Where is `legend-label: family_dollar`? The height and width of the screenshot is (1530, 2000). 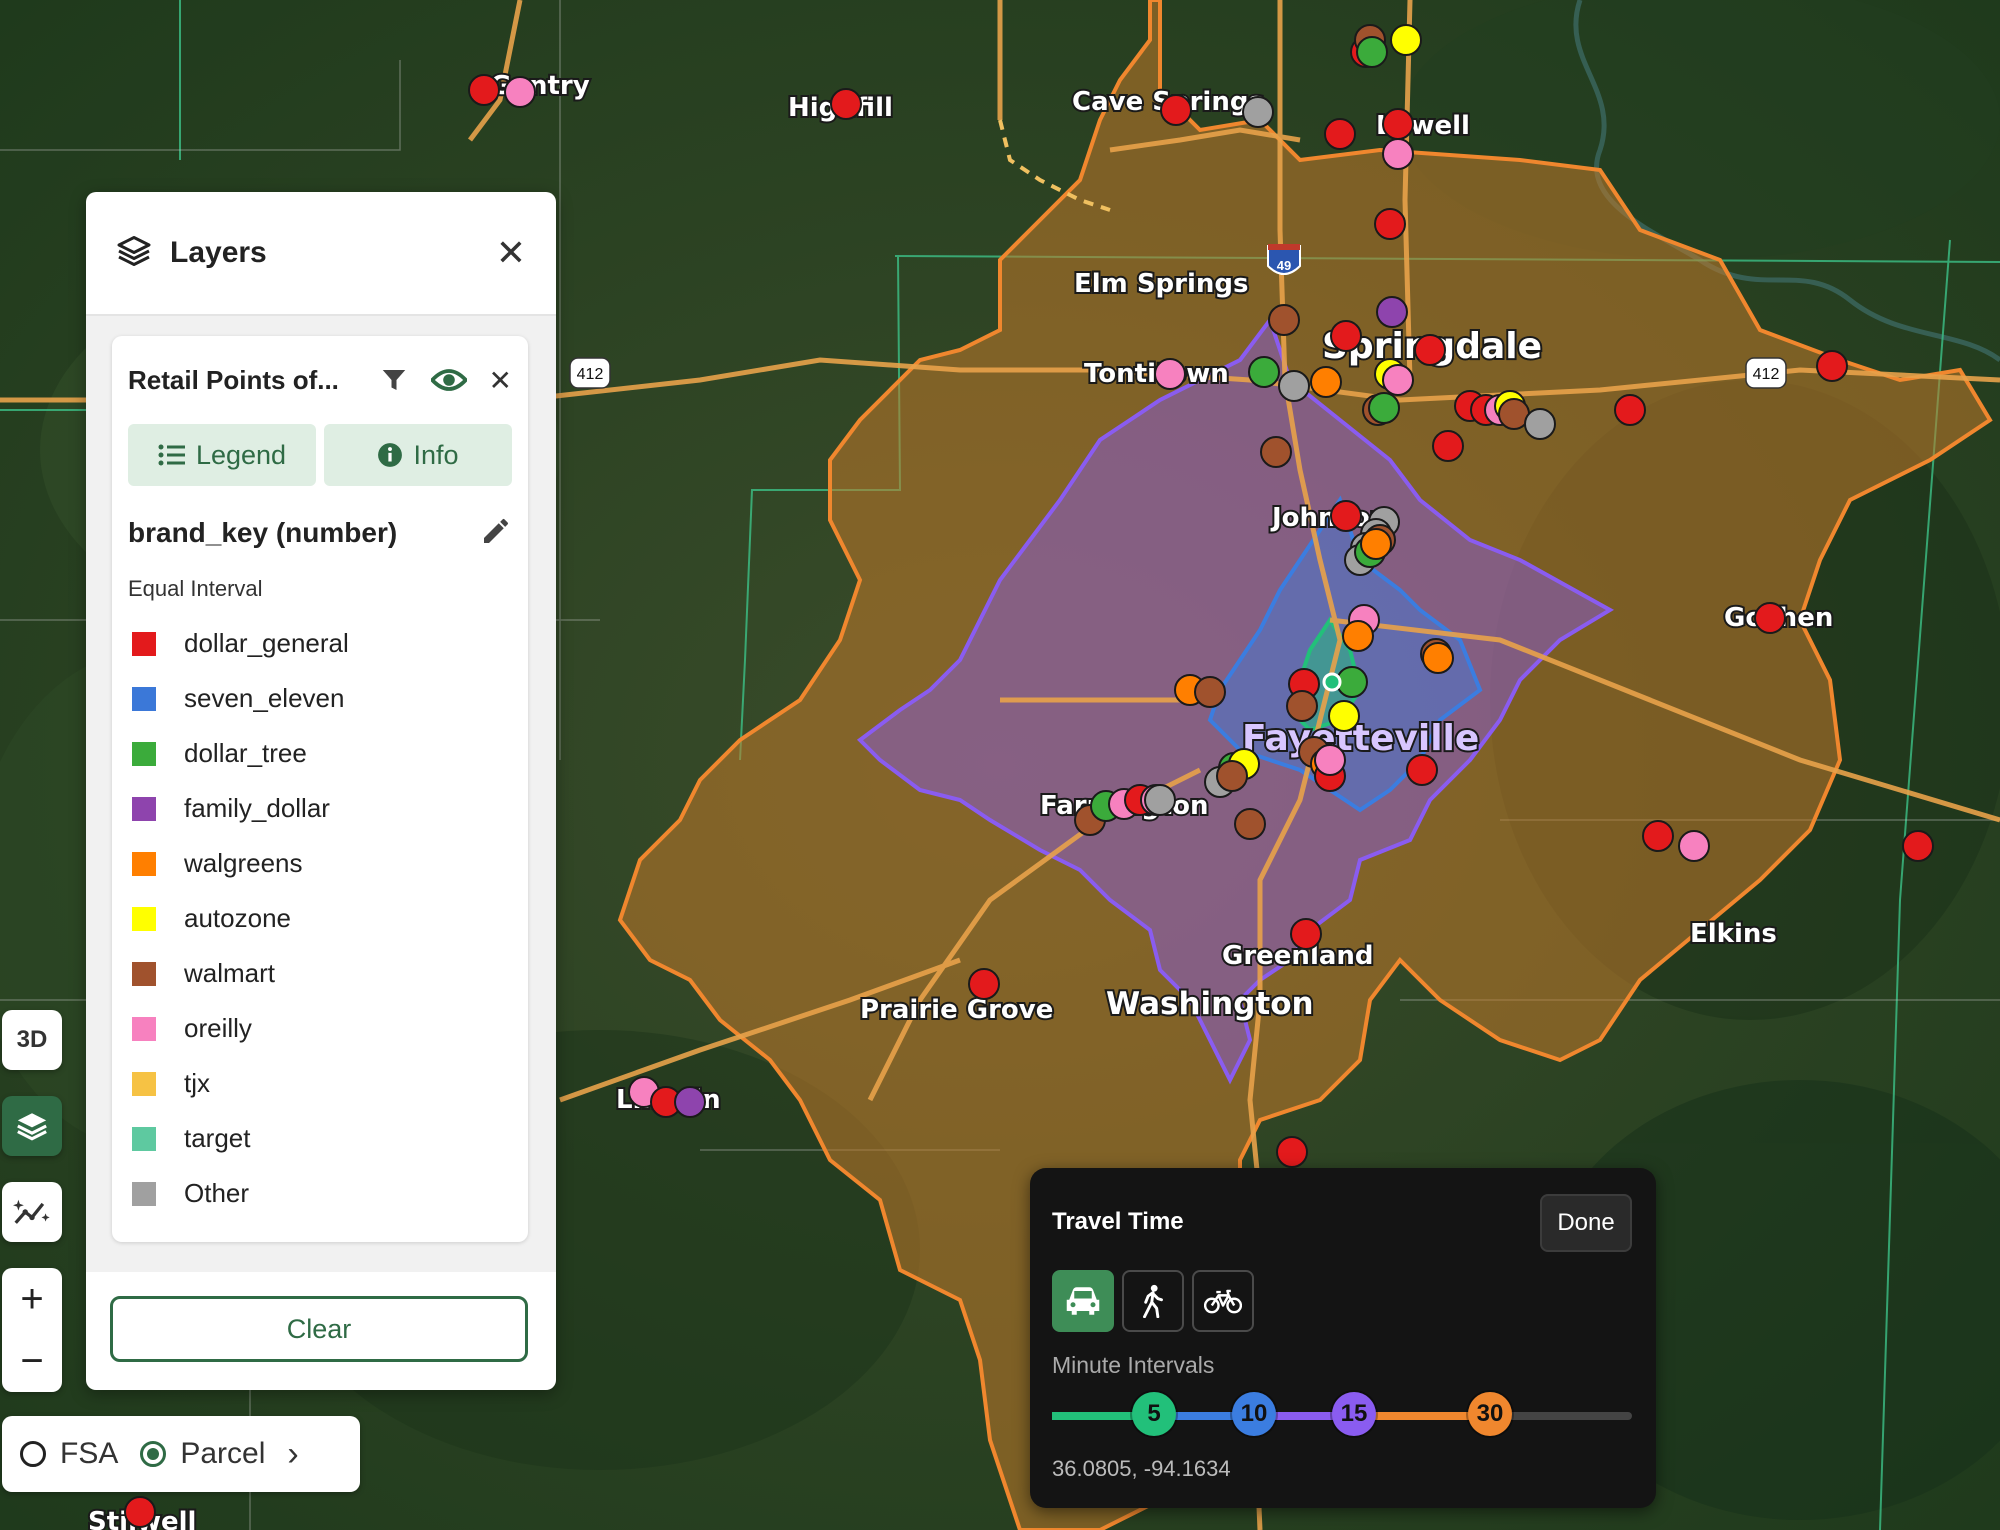 legend-label: family_dollar is located at coordinates (257, 808).